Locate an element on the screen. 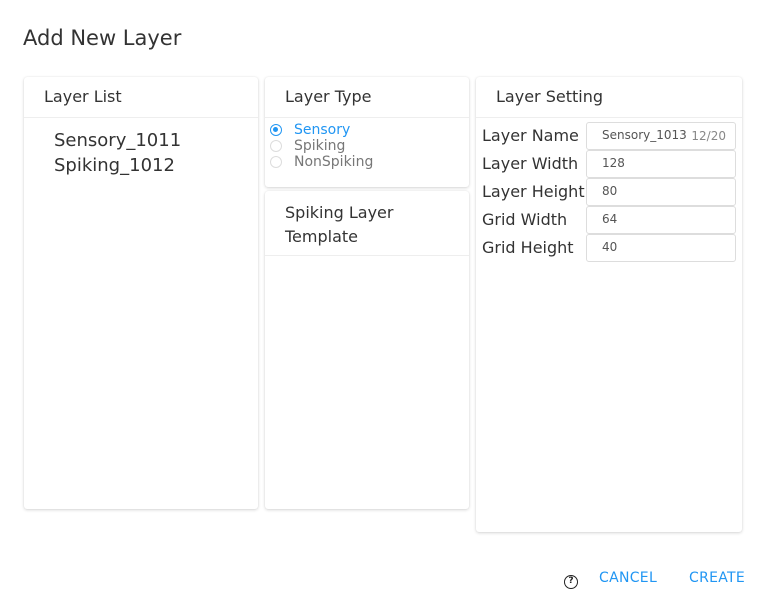  layer-list-header: Layer List is located at coordinates (141, 97).